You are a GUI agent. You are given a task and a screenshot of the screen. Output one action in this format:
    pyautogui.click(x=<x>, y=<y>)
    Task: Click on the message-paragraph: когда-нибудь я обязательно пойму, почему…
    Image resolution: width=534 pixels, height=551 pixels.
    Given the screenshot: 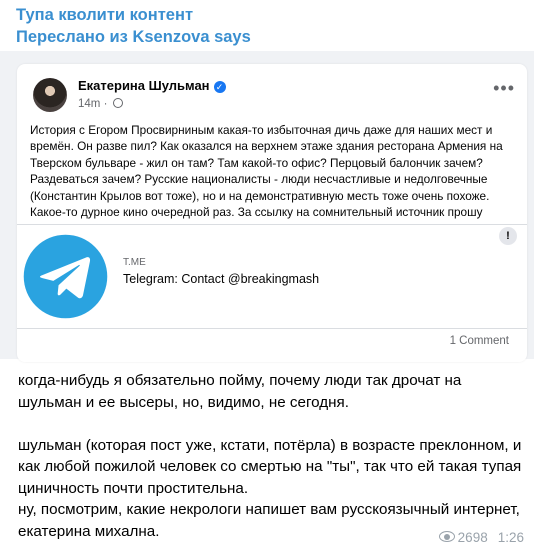 What is the action you would take?
    pyautogui.click(x=240, y=391)
    